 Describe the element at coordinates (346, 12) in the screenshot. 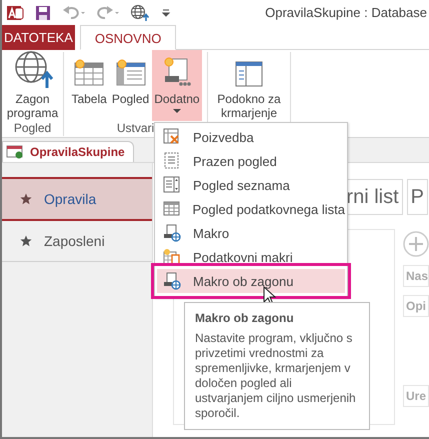

I see `window-title: OpravilaSkupine : Database` at that location.